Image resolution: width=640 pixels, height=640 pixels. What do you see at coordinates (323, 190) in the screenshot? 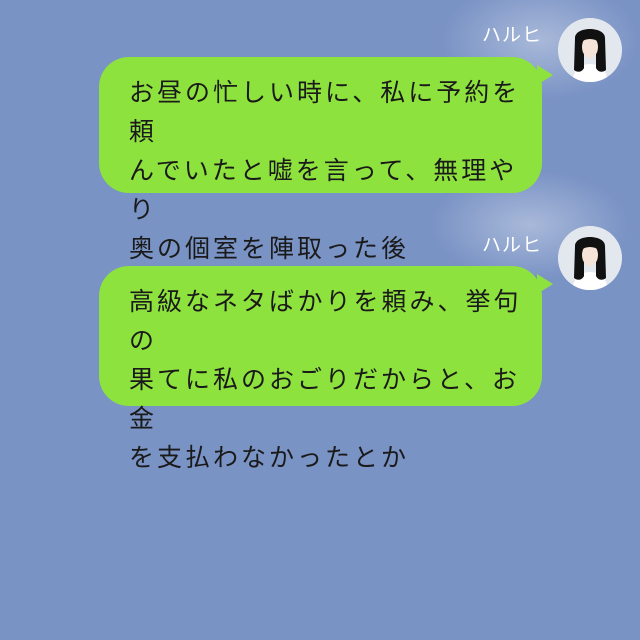
I see `message-line: んでいたと嘘を言って、無理やり` at bounding box center [323, 190].